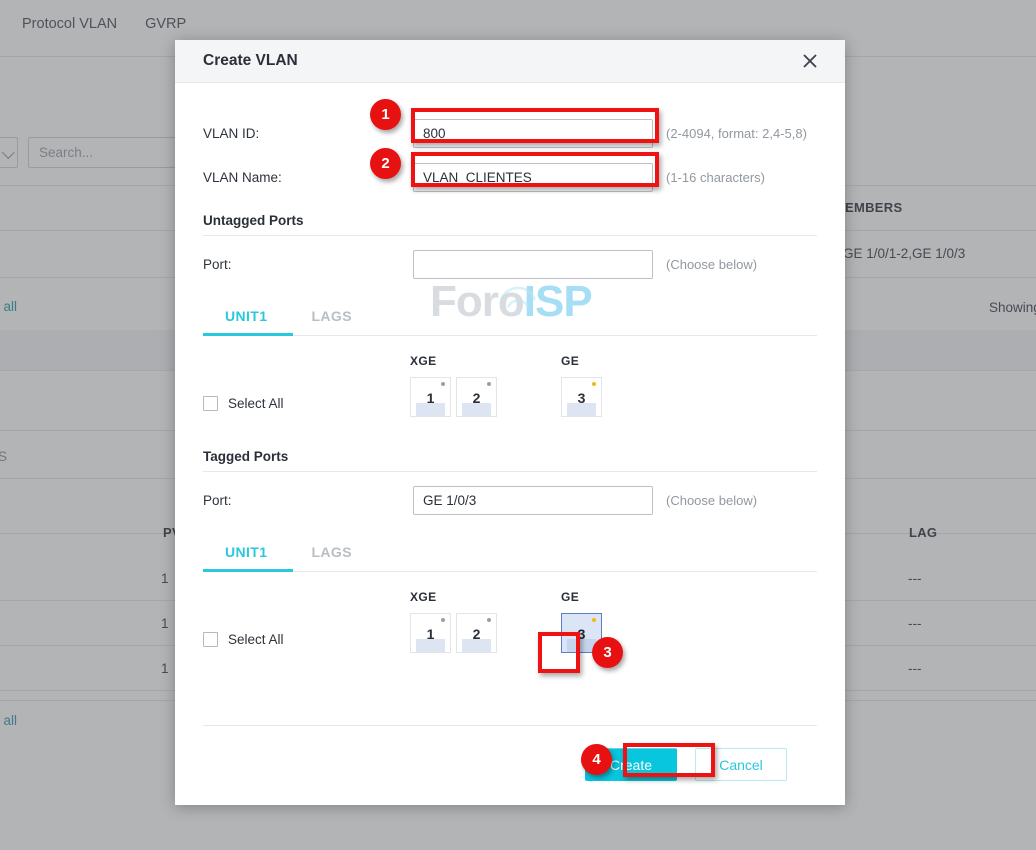 This screenshot has height=850, width=1036. Describe the element at coordinates (510, 385) in the screenshot. I see `untagged-ports-area: Select All XGE 1 2 GE 3` at that location.